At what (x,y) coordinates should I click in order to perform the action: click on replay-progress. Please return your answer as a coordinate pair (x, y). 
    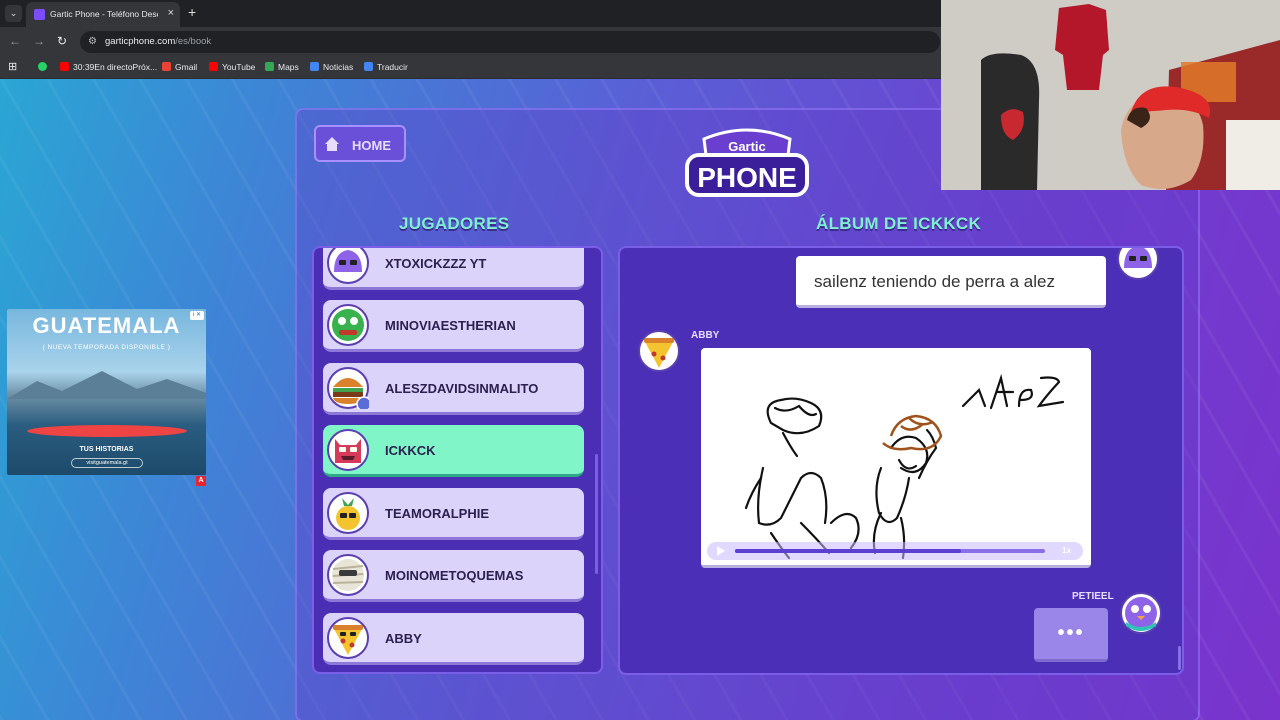
    Looking at the image, I should click on (848, 551).